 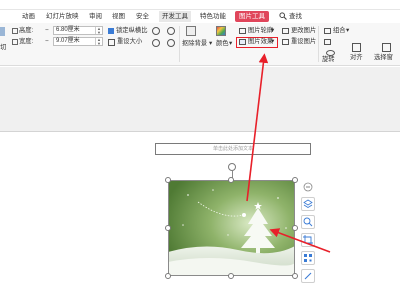 I want to click on annotation-arrows, so click(x=288, y=153).